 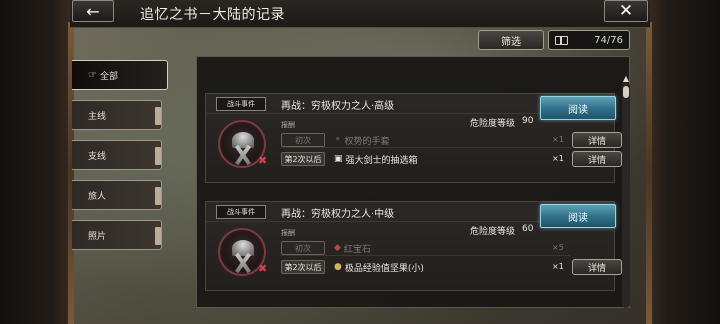 I want to click on scroll-up-icon: ▲, so click(x=626, y=79).